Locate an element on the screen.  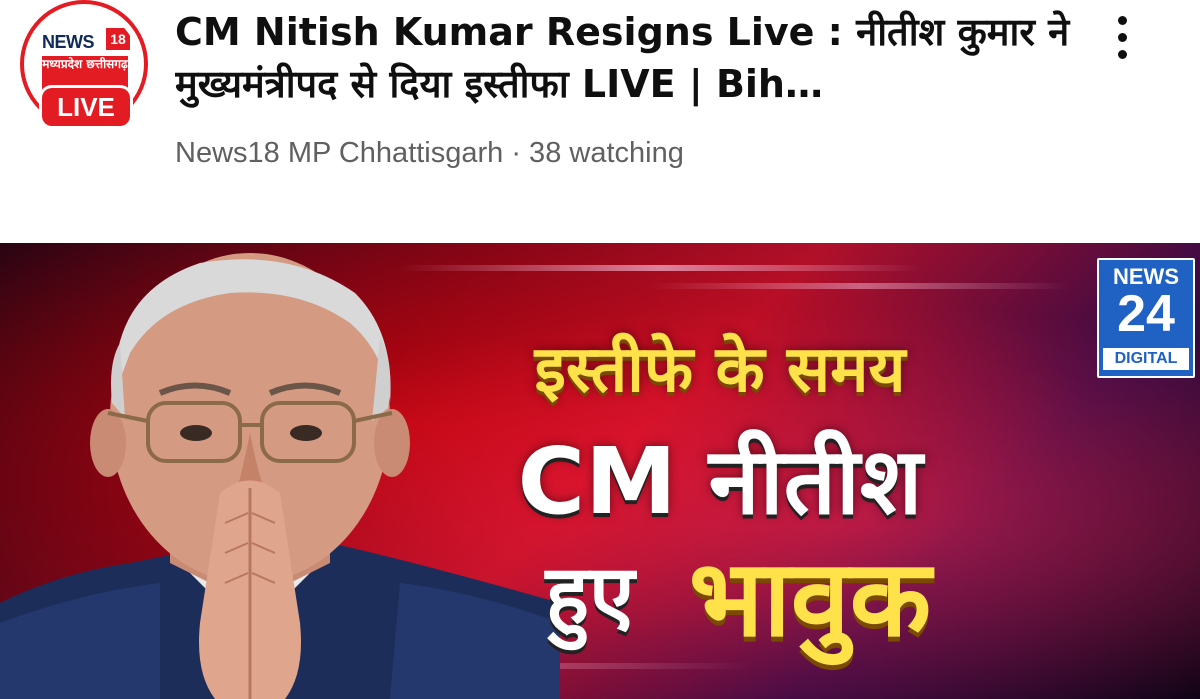
news24-logo-number: 24 is located at coordinates (1146, 314).